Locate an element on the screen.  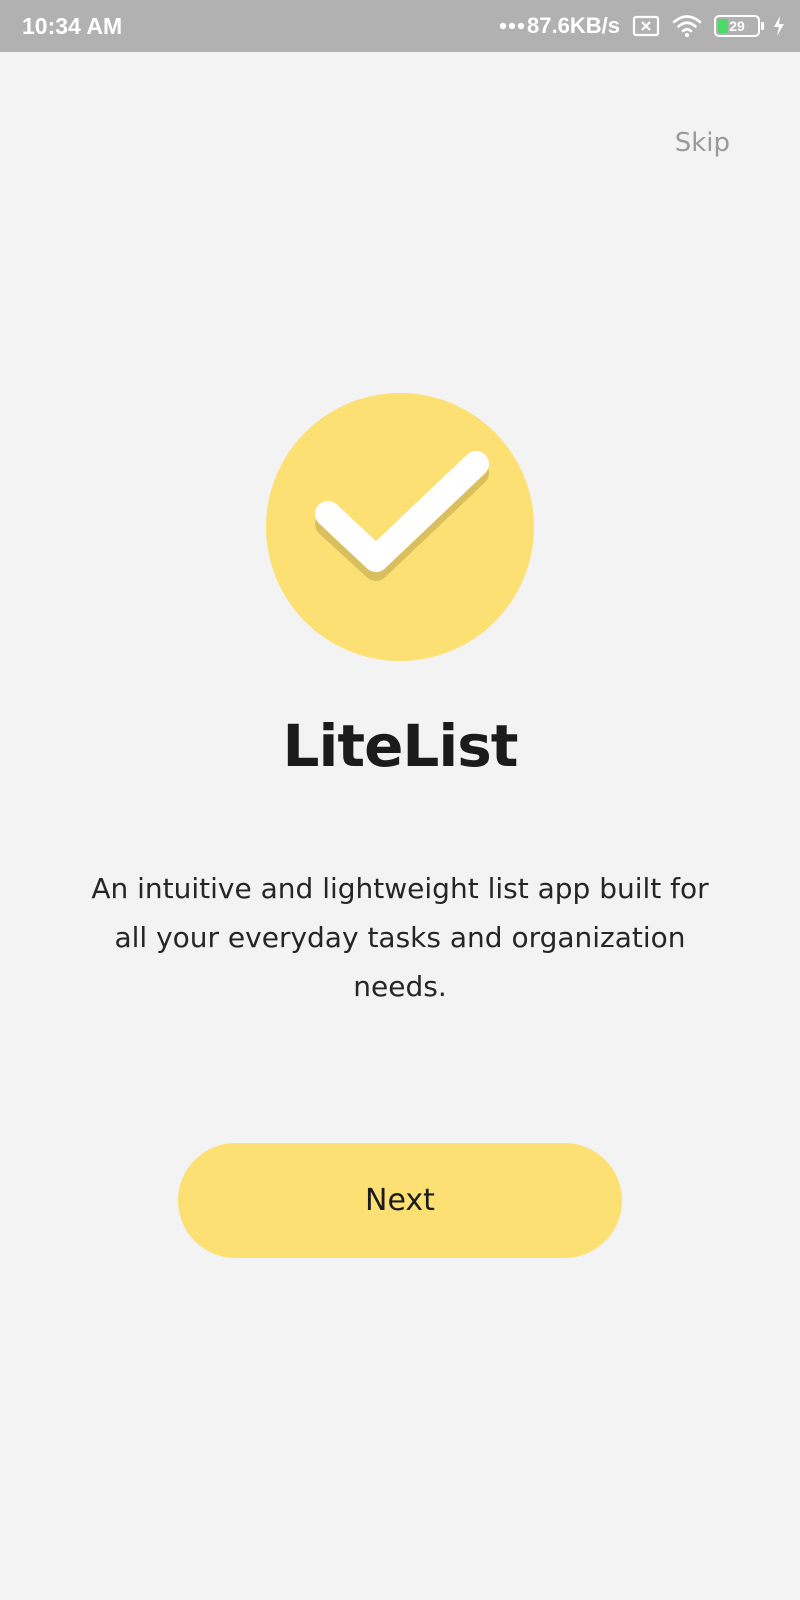
app-title: LiteList is located at coordinates (400, 746).